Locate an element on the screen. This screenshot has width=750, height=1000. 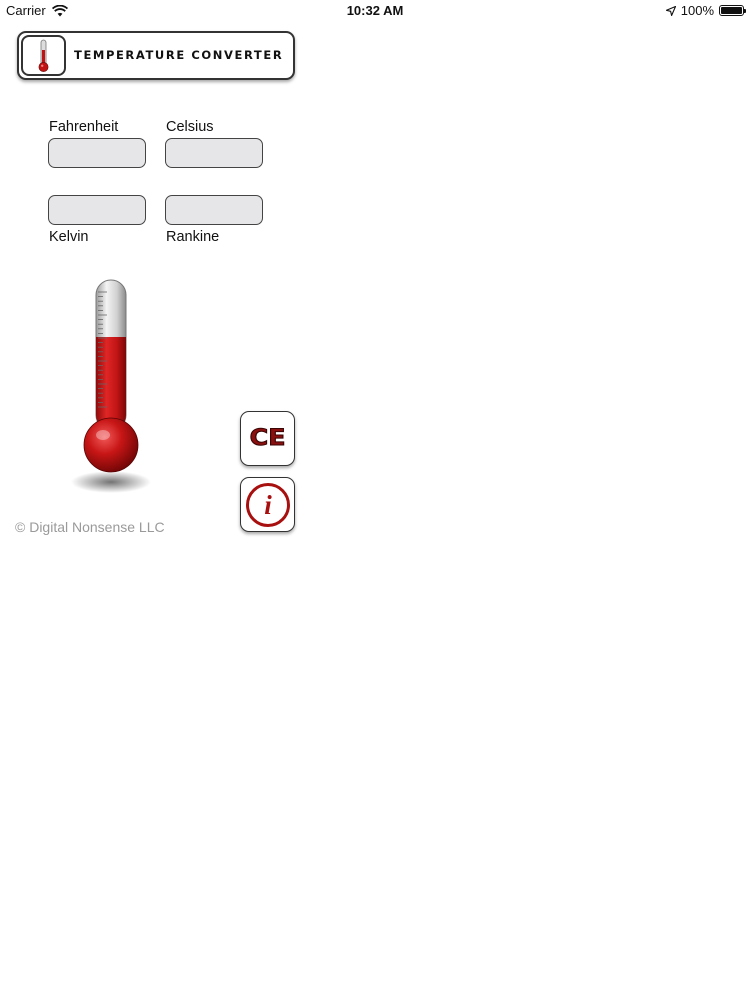
app-header: TEMPERATURE CONVERTER is located at coordinates (156, 55).